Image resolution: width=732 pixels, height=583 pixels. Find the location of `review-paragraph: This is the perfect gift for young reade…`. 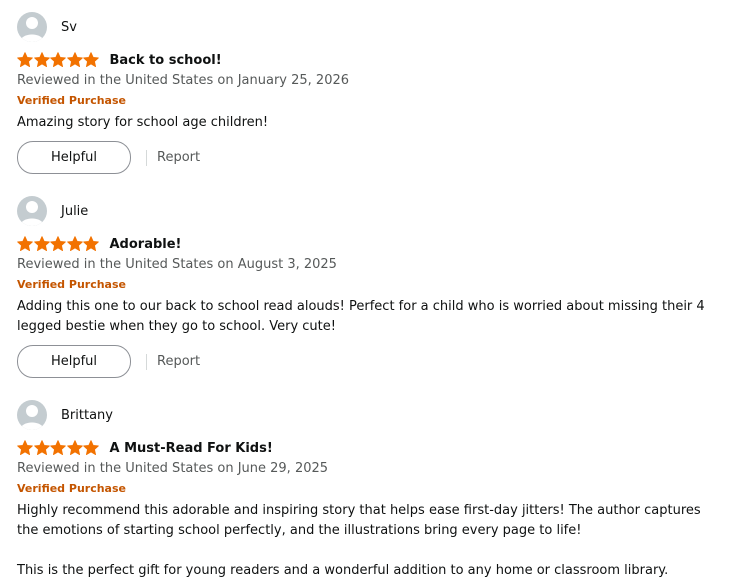

review-paragraph: This is the perfect gift for young reade… is located at coordinates (343, 570).